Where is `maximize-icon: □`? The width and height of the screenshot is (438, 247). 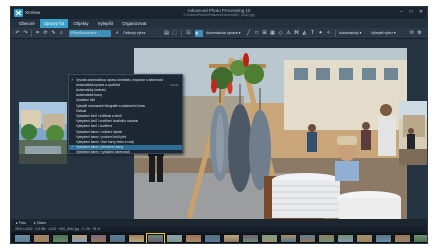
maximize-icon: □ is located at coordinates (411, 12).